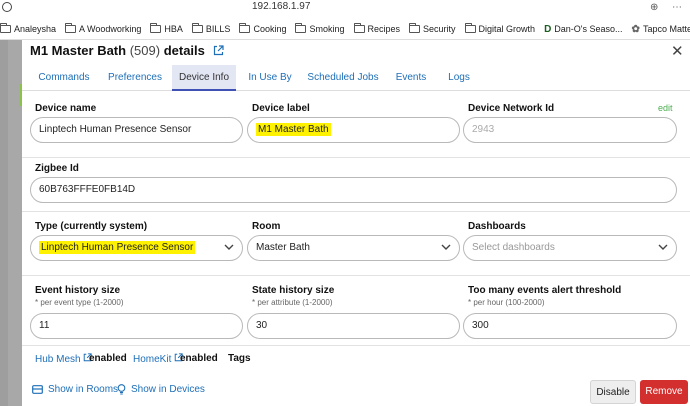 Image resolution: width=690 pixels, height=406 pixels. Describe the element at coordinates (135, 78) in the screenshot. I see `tab-preferences: Preferences` at that location.